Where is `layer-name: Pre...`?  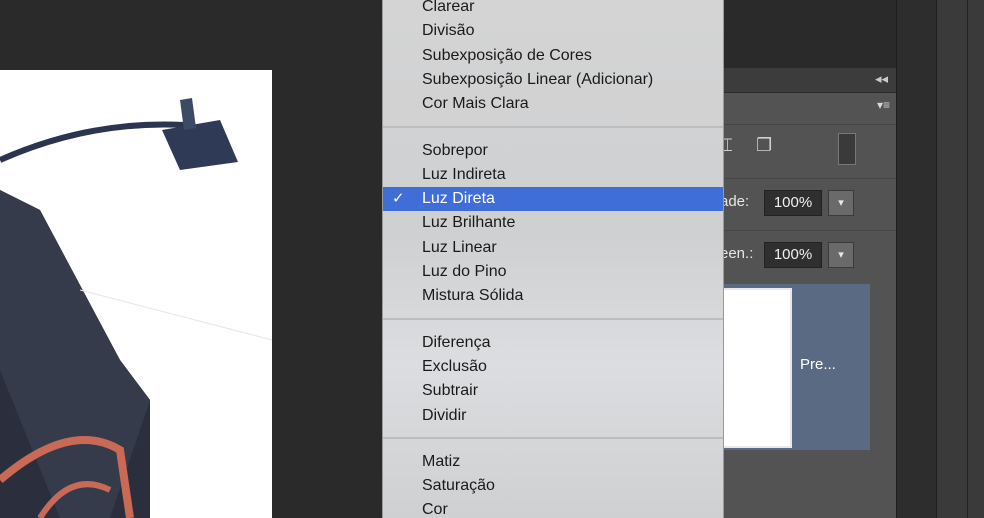 layer-name: Pre... is located at coordinates (818, 364).